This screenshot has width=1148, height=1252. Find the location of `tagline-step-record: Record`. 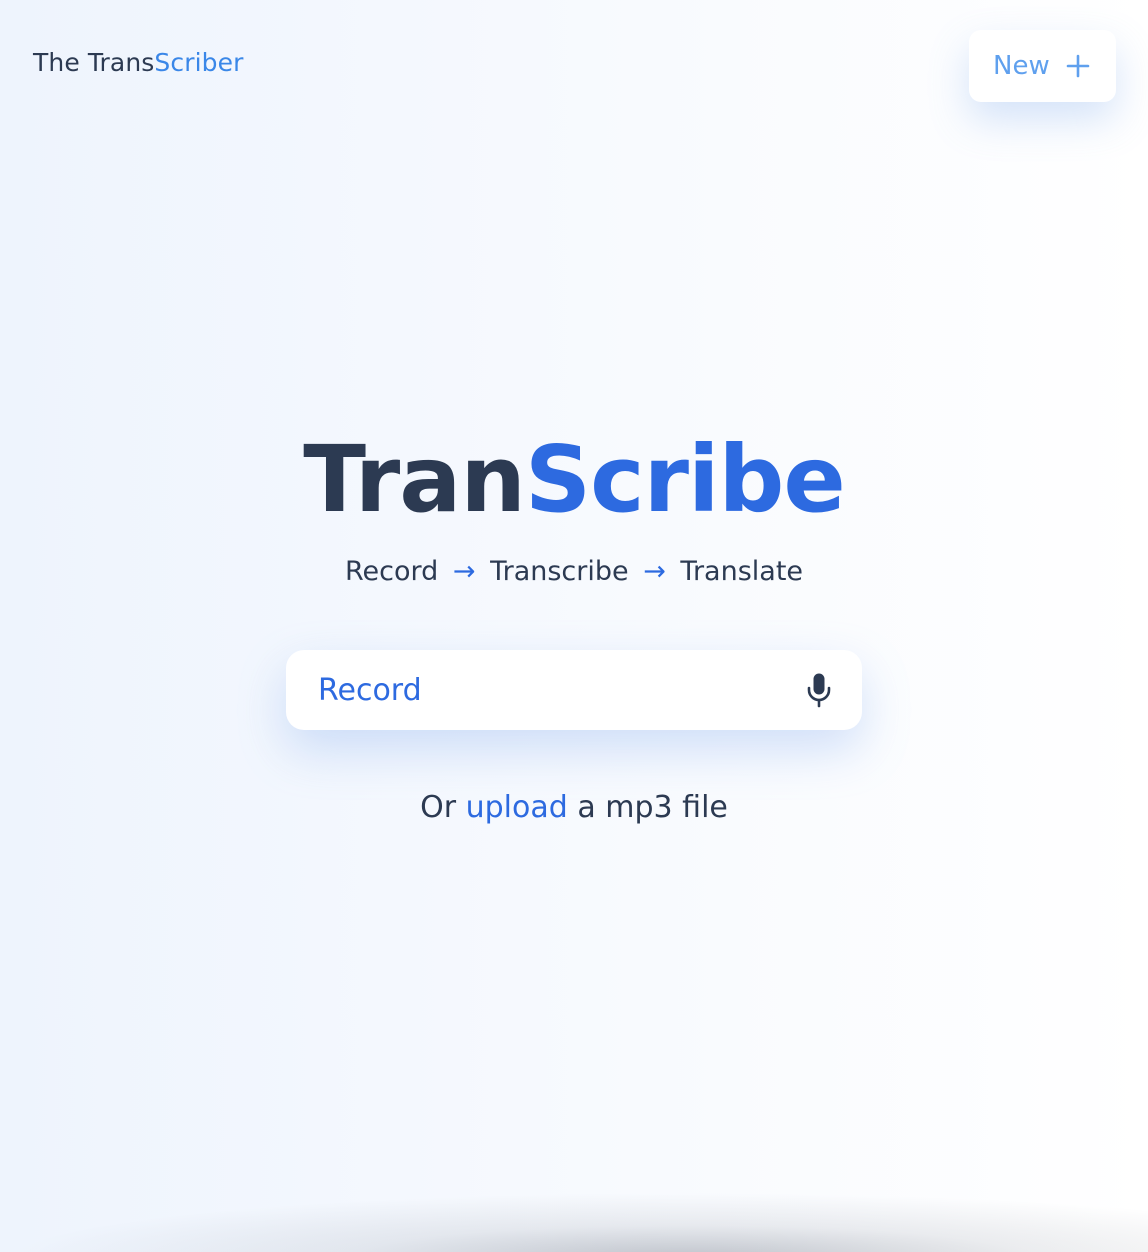

tagline-step-record: Record is located at coordinates (391, 571).